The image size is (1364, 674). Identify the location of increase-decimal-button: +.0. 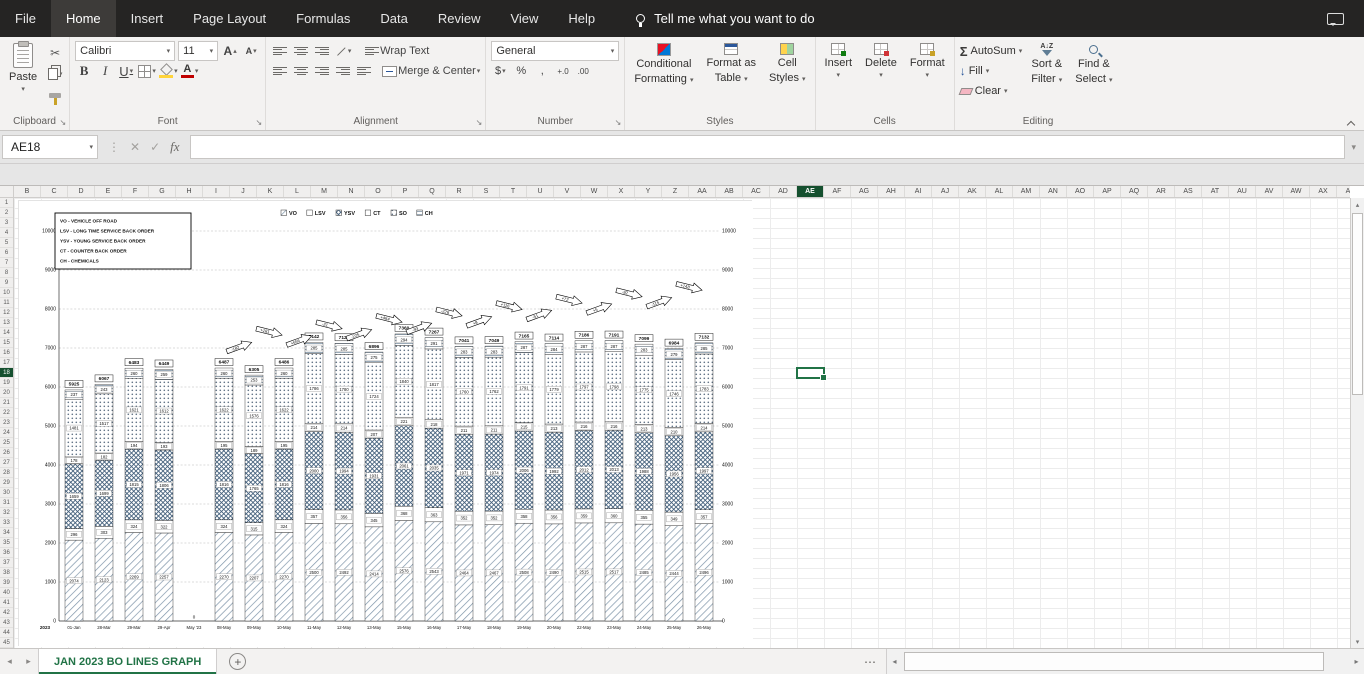
(562, 71).